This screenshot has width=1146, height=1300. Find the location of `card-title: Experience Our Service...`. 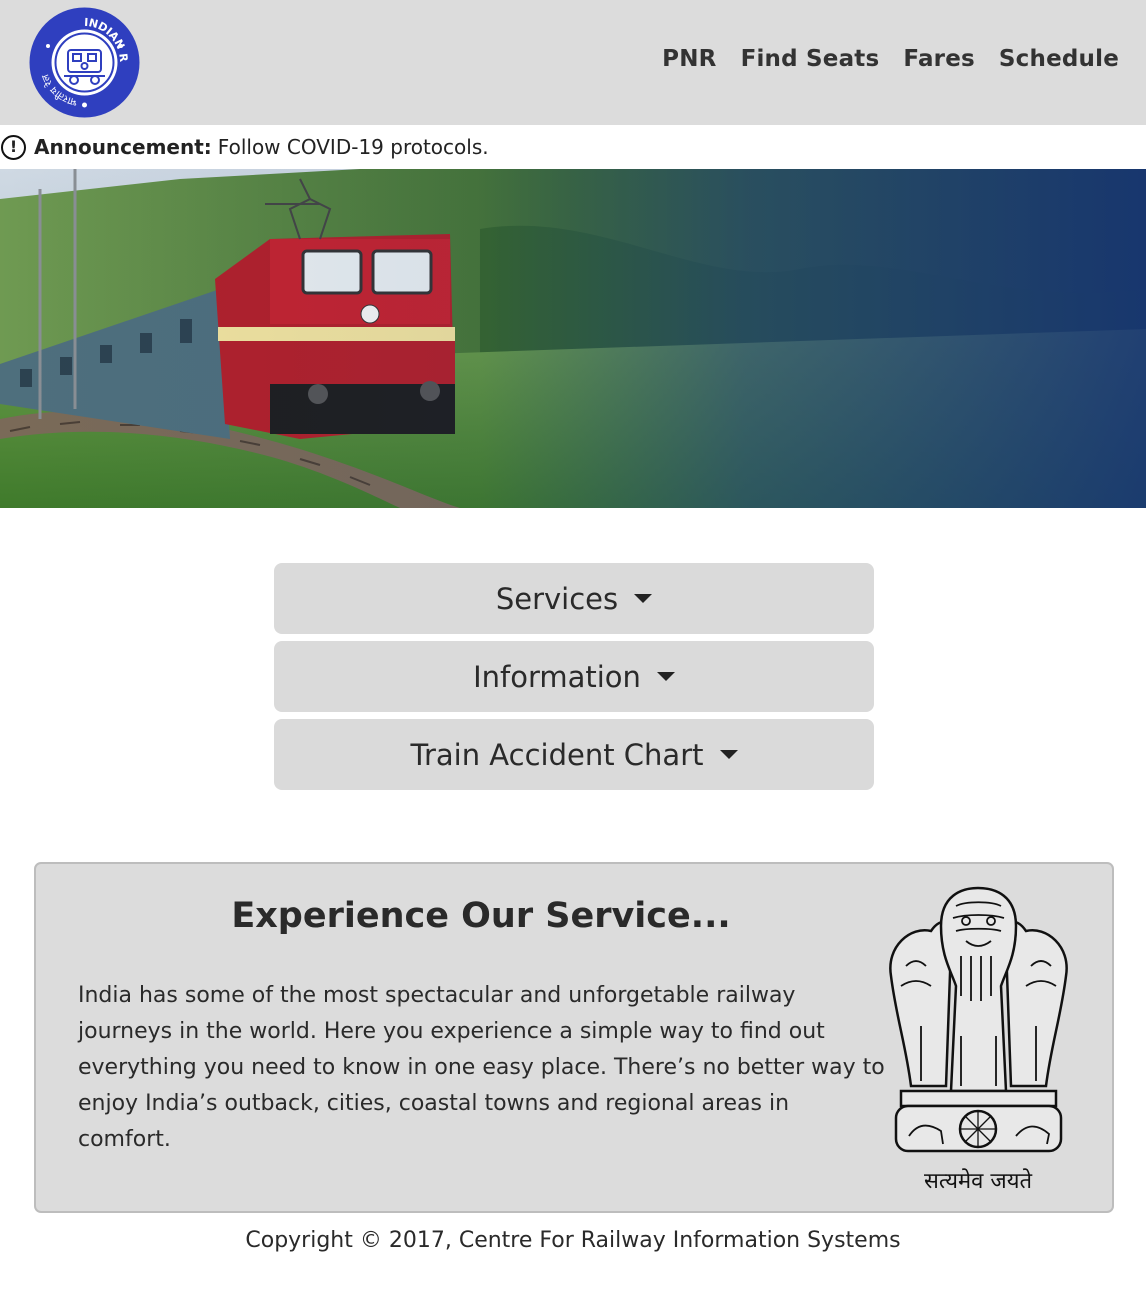

card-title: Experience Our Service... is located at coordinates (481, 916).